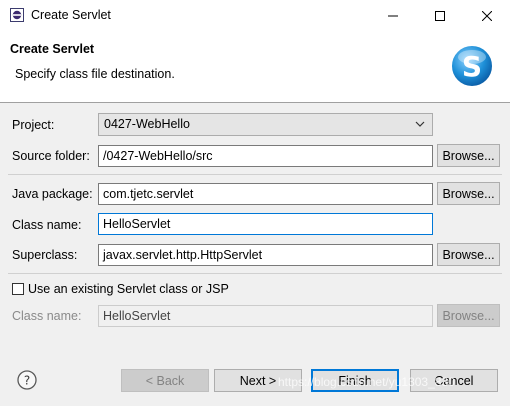 The width and height of the screenshot is (510, 406). I want to click on window-title: Create Servlet, so click(71, 15).